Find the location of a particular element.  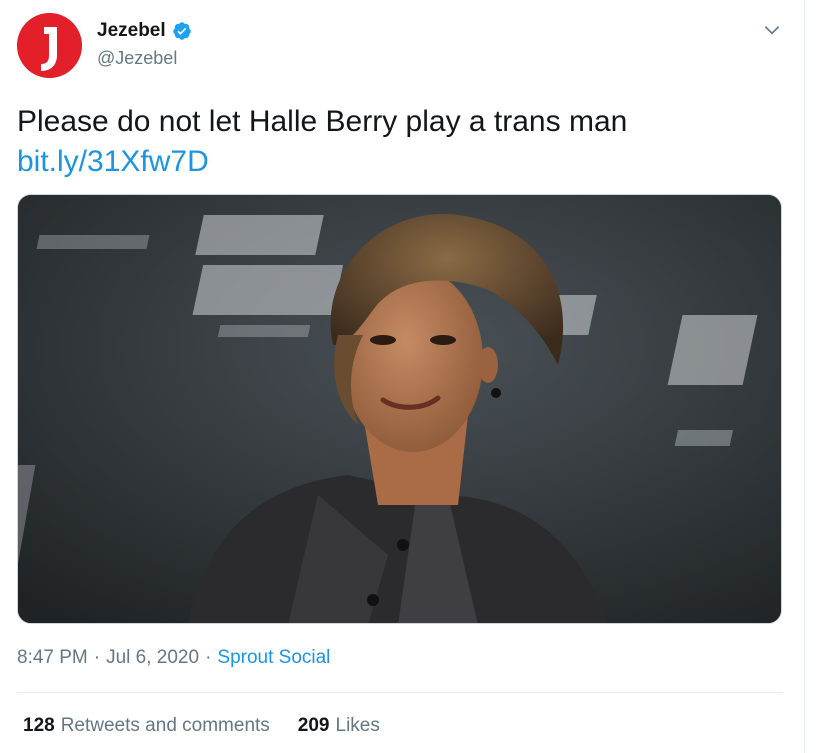

avatar is located at coordinates (49, 45).